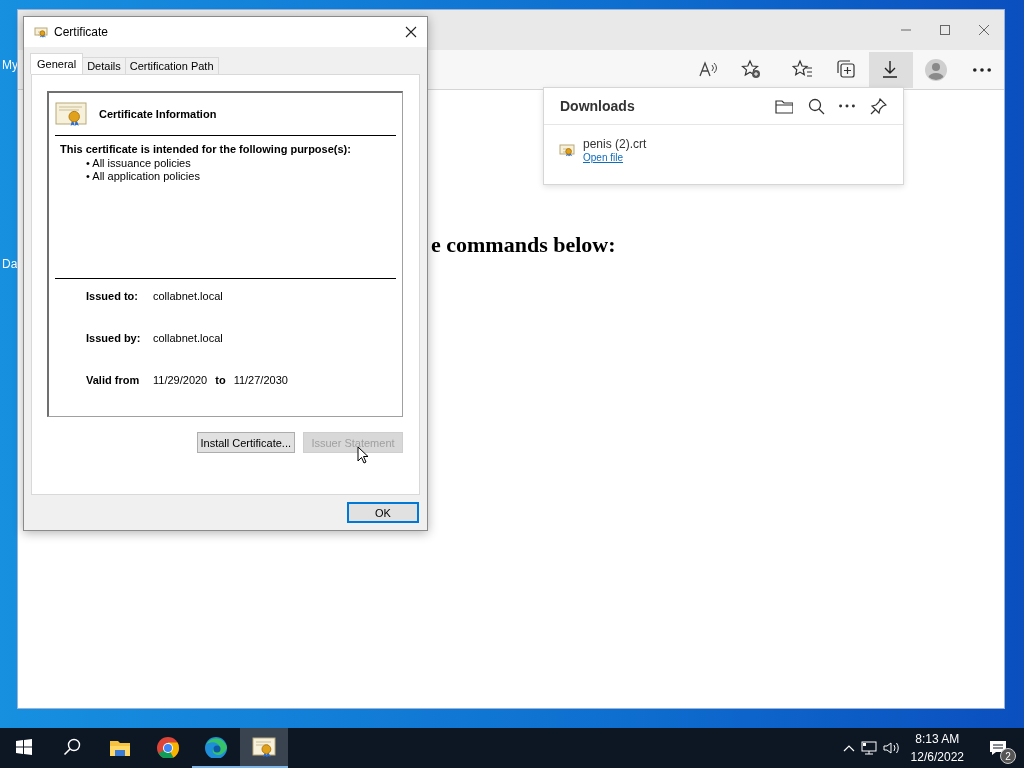 Image resolution: width=1024 pixels, height=768 pixels. I want to click on clock: 8:13 AM 12/6/2022, so click(937, 748).